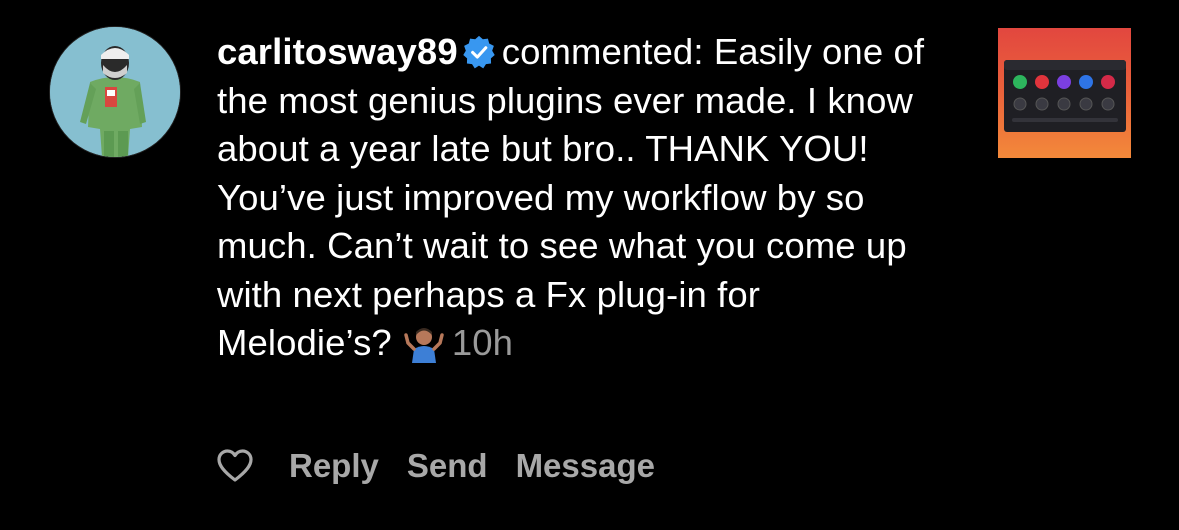  Describe the element at coordinates (334, 466) in the screenshot. I see `reply-button: Reply` at that location.